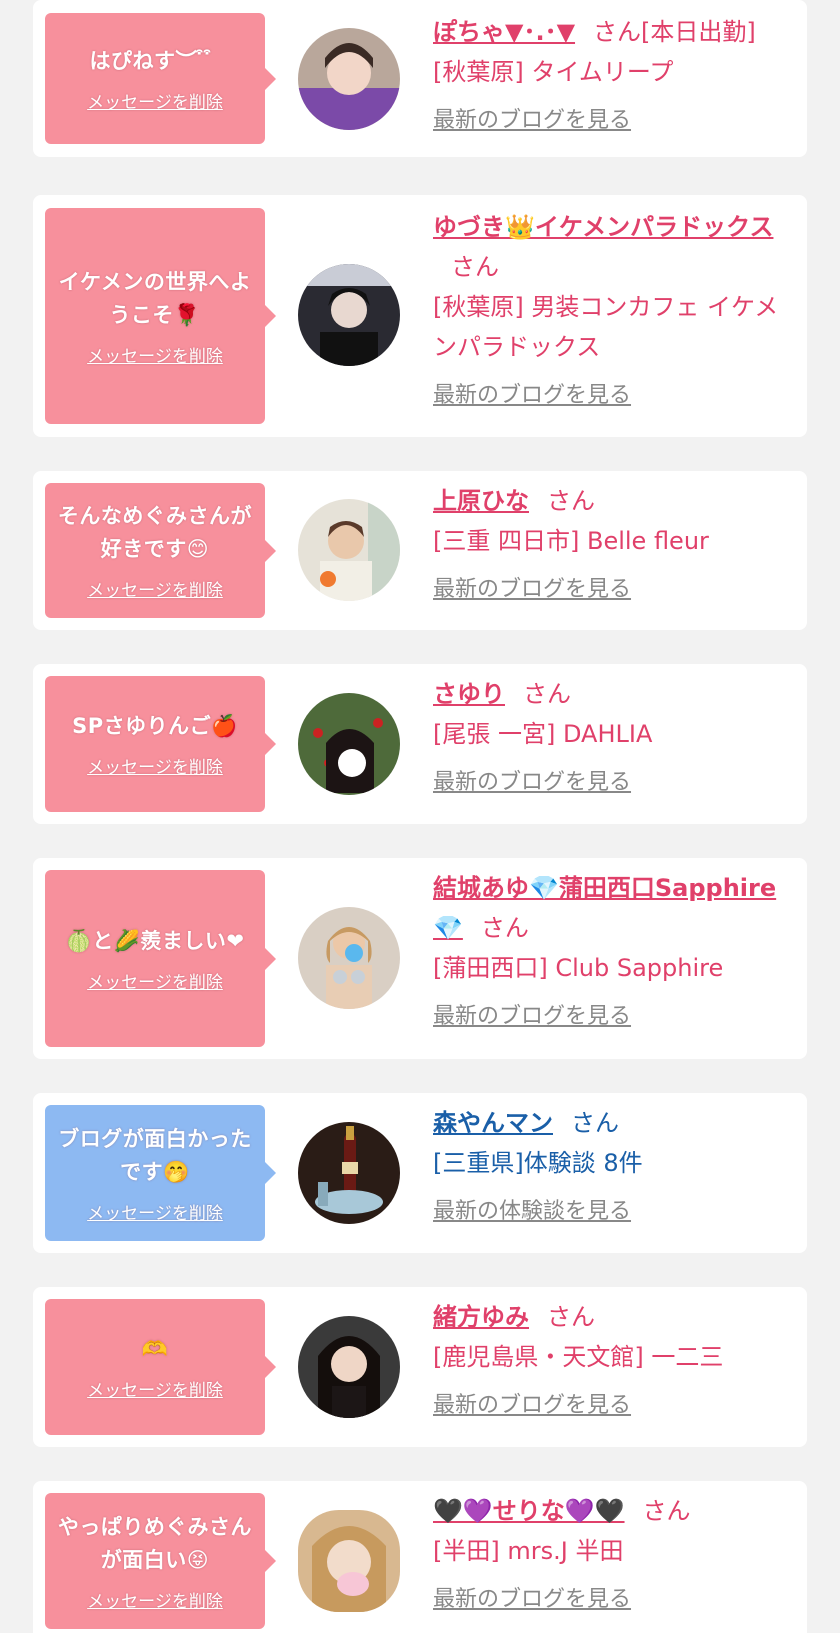 Image resolution: width=840 pixels, height=1633 pixels. Describe the element at coordinates (155, 940) in the screenshot. I see `message-text: 🍈と🌽羨ましい❤` at that location.